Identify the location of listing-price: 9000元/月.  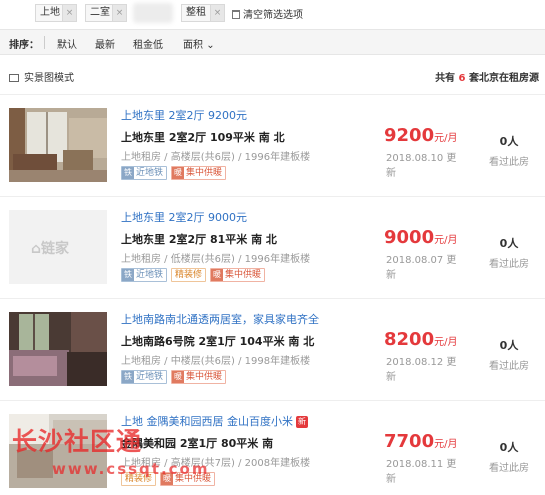
(420, 237).